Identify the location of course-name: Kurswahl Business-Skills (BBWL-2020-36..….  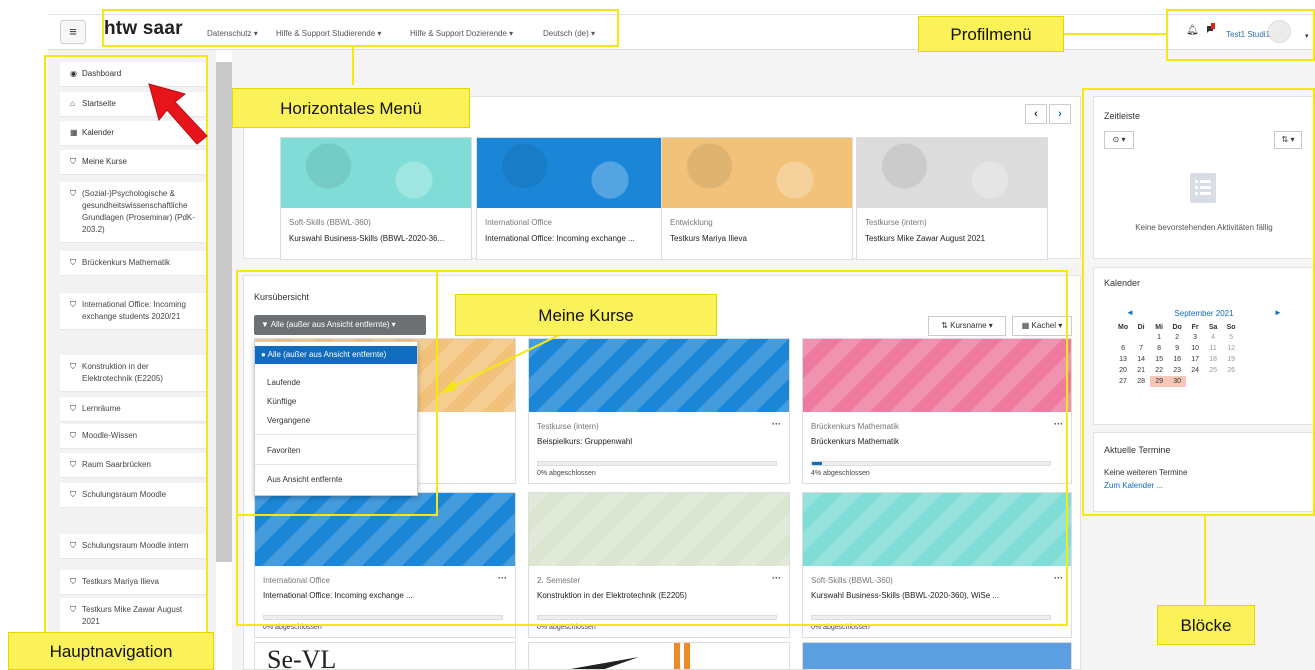
(366, 238).